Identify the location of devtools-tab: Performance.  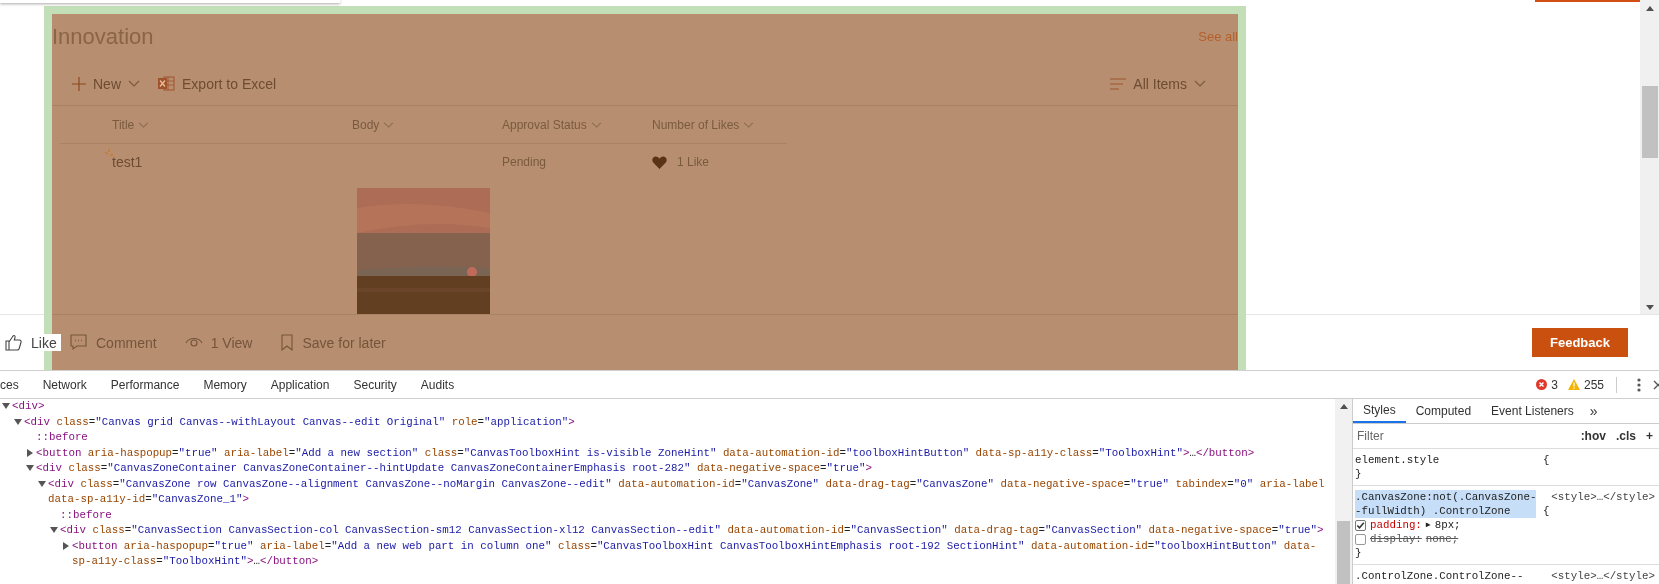
(145, 384).